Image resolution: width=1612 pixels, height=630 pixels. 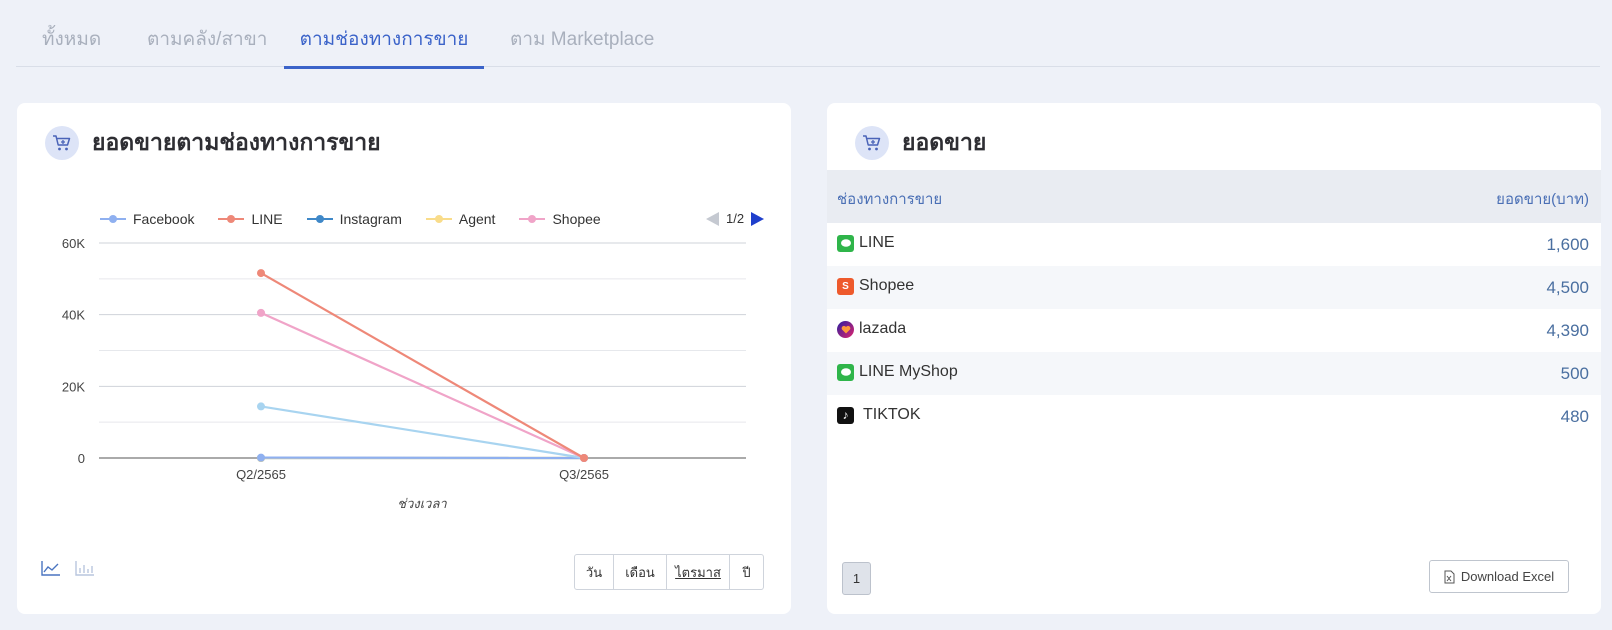 What do you see at coordinates (73, 243) in the screenshot?
I see `y-tick-label: 60K` at bounding box center [73, 243].